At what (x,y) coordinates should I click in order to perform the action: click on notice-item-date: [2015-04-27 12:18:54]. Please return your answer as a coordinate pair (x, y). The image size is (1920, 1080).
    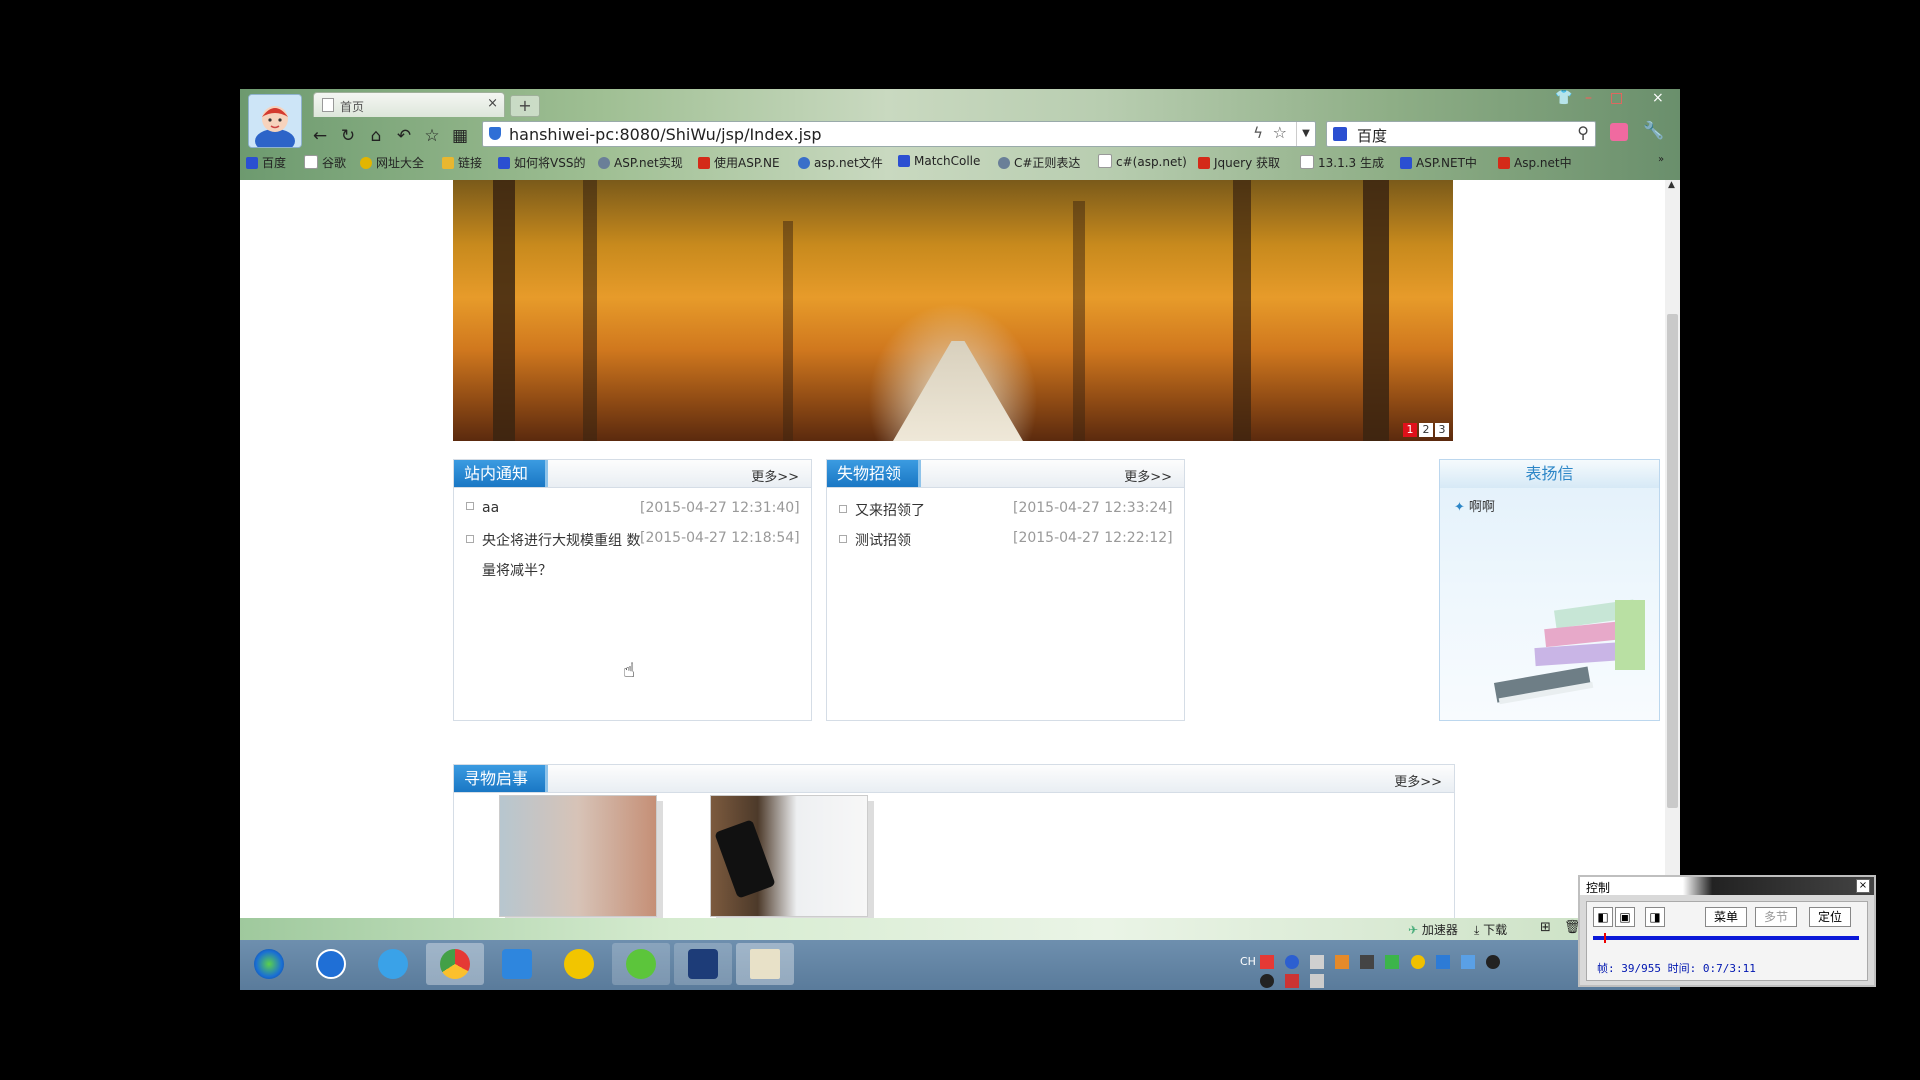
    Looking at the image, I should click on (720, 538).